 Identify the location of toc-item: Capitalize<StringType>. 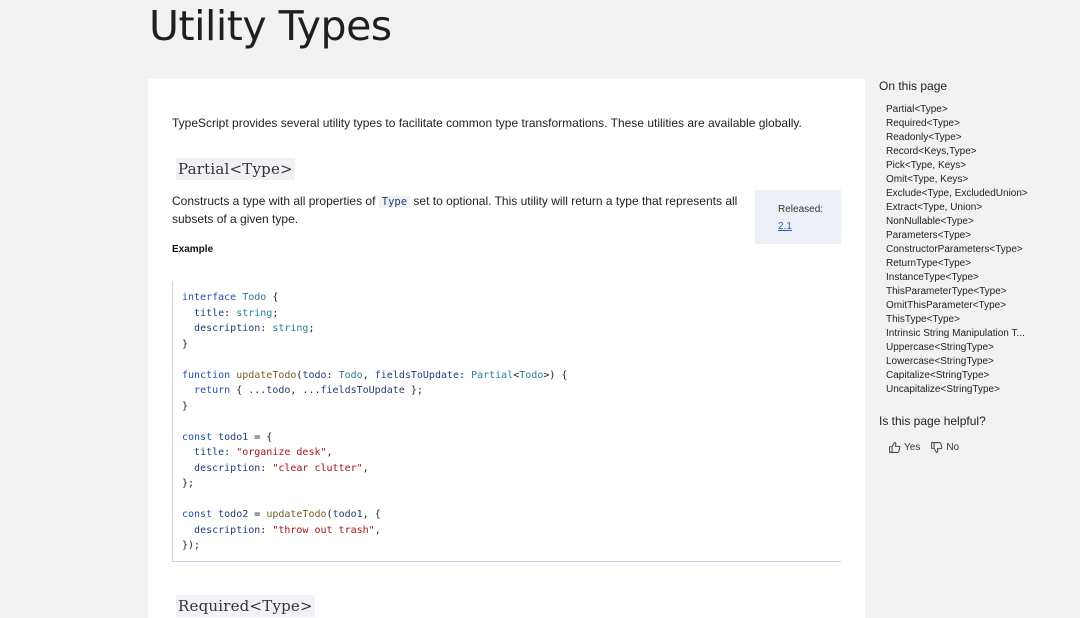
(961, 376).